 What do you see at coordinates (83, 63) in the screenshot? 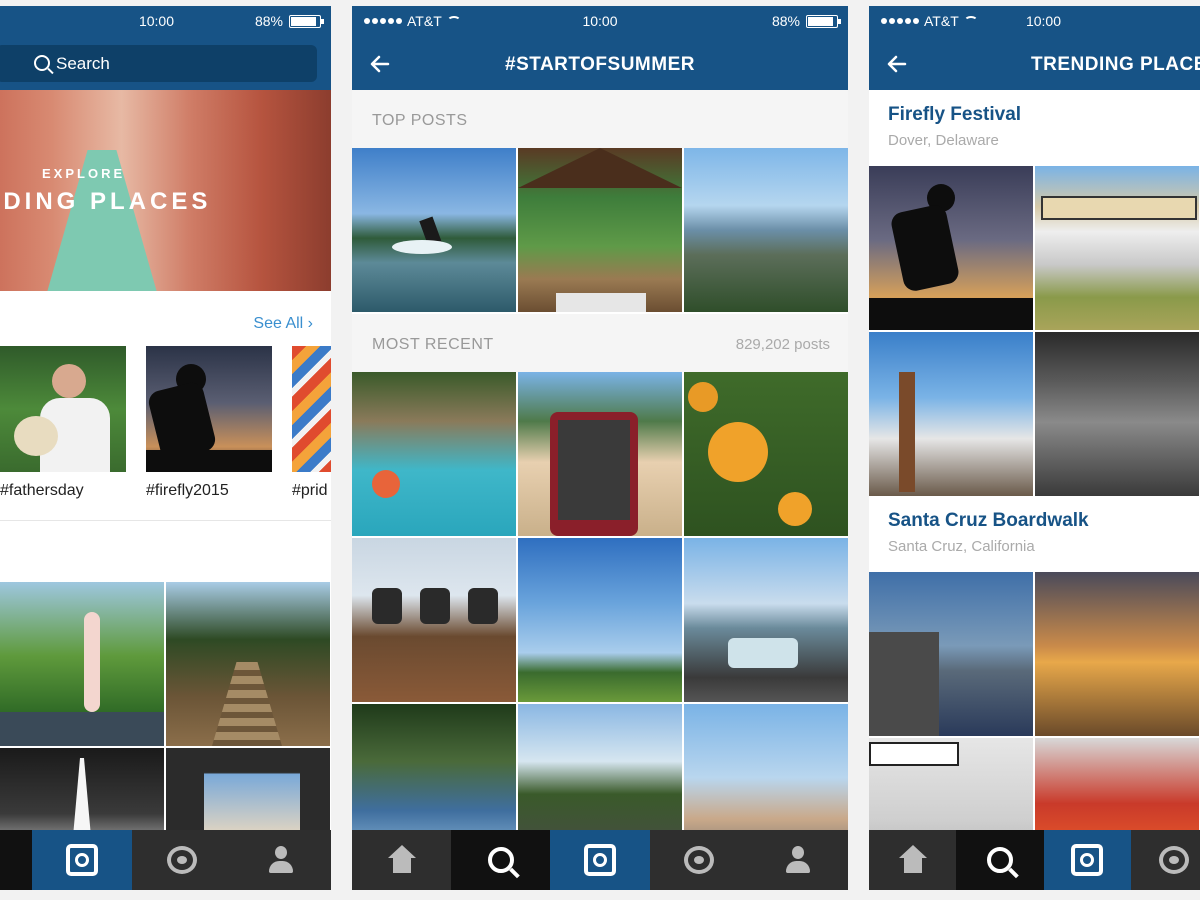
I see `search-label: Search` at bounding box center [83, 63].